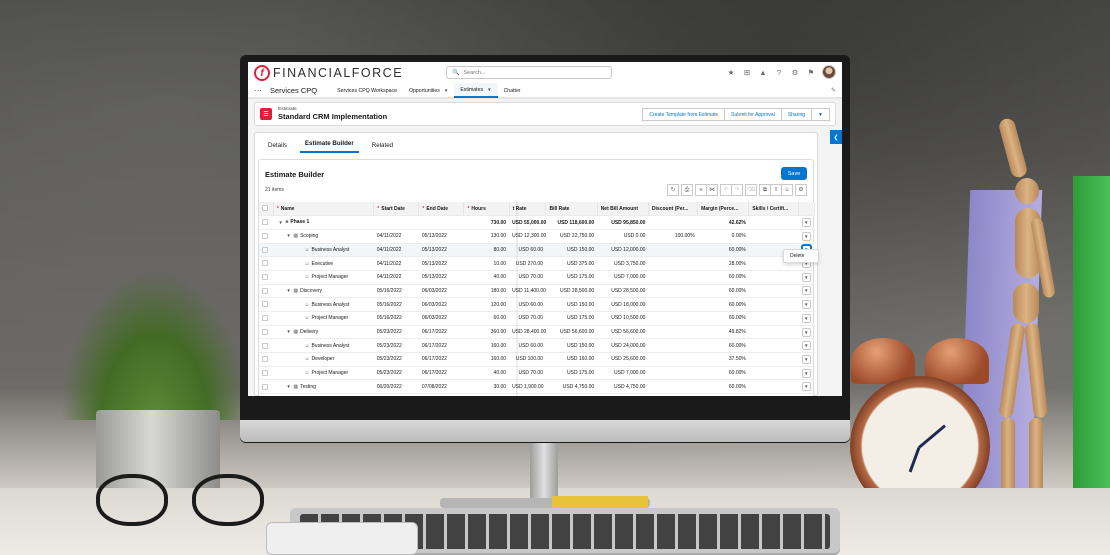 The width and height of the screenshot is (1110, 555). Describe the element at coordinates (486, 236) in the screenshot. I see `cell-hours: 130.00` at that location.